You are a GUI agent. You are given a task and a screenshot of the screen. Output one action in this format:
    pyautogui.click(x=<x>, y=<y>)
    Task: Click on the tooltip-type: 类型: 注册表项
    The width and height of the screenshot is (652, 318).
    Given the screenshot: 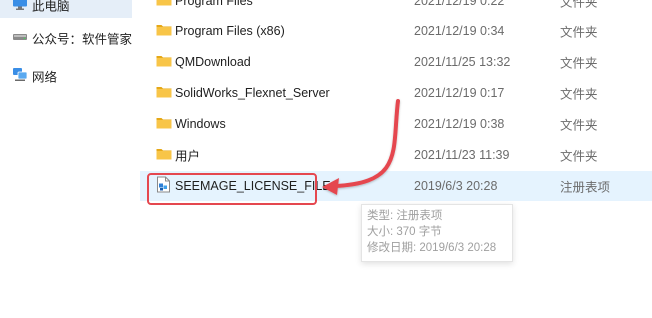 What is the action you would take?
    pyautogui.click(x=405, y=216)
    